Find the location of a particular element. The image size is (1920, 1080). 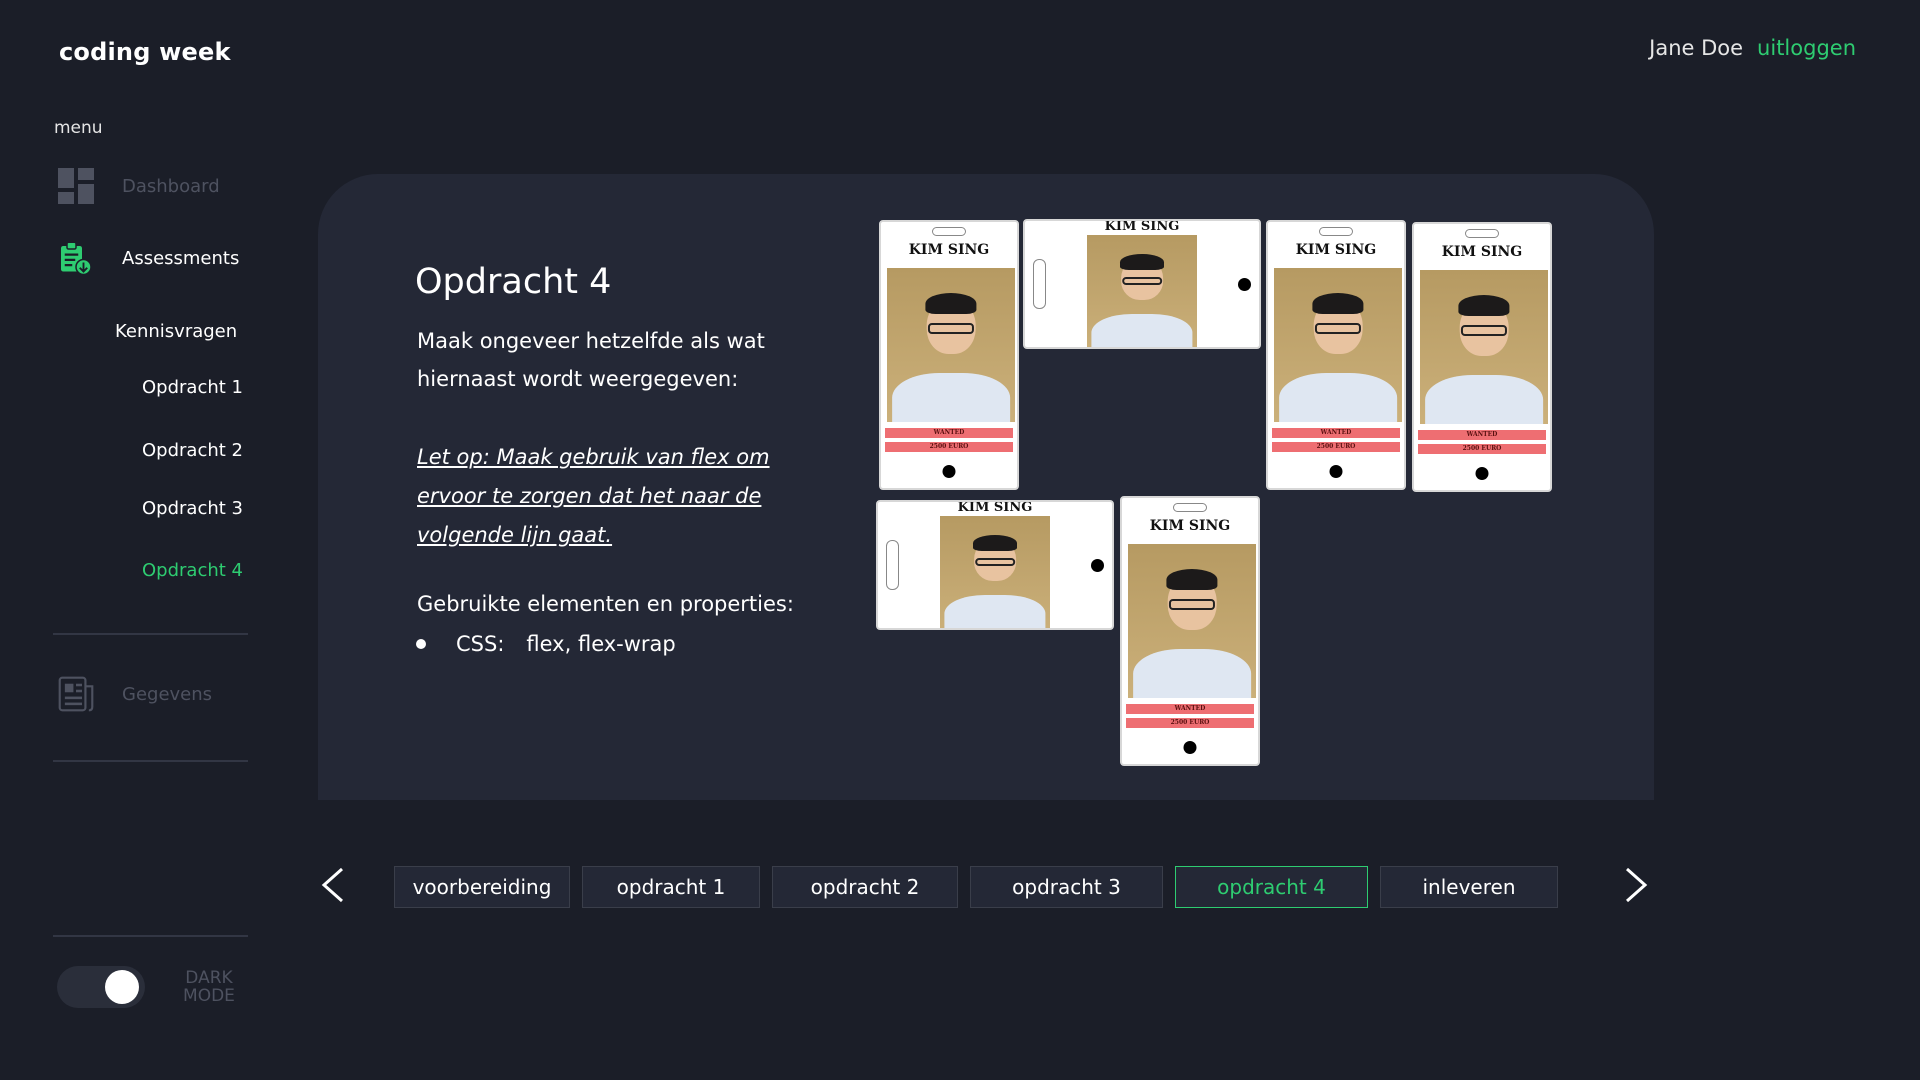

logout-link: uitloggen is located at coordinates (1806, 48).